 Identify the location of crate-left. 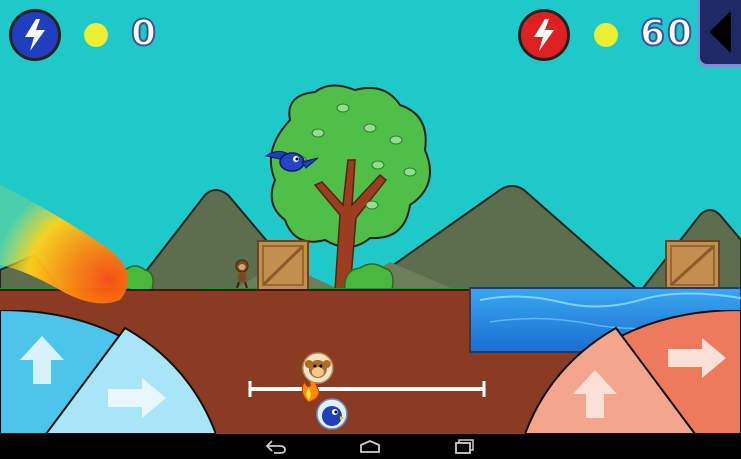
(283, 265).